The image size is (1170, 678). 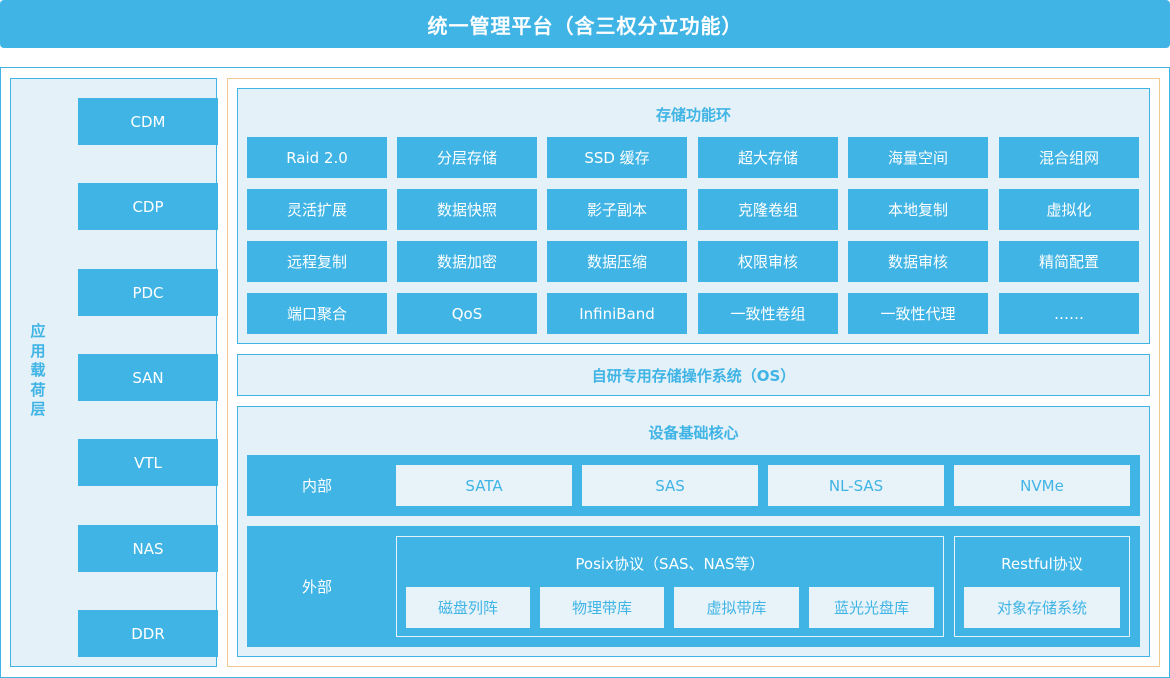 What do you see at coordinates (148, 292) in the screenshot?
I see `payload-item-pdc: PDC` at bounding box center [148, 292].